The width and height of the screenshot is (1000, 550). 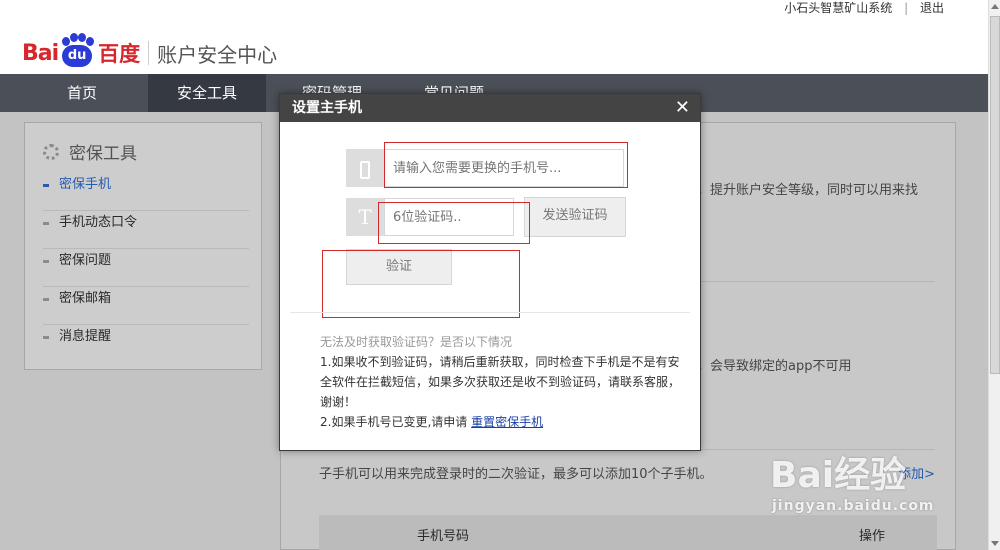 What do you see at coordinates (149, 53) in the screenshot?
I see `logo-divider` at bounding box center [149, 53].